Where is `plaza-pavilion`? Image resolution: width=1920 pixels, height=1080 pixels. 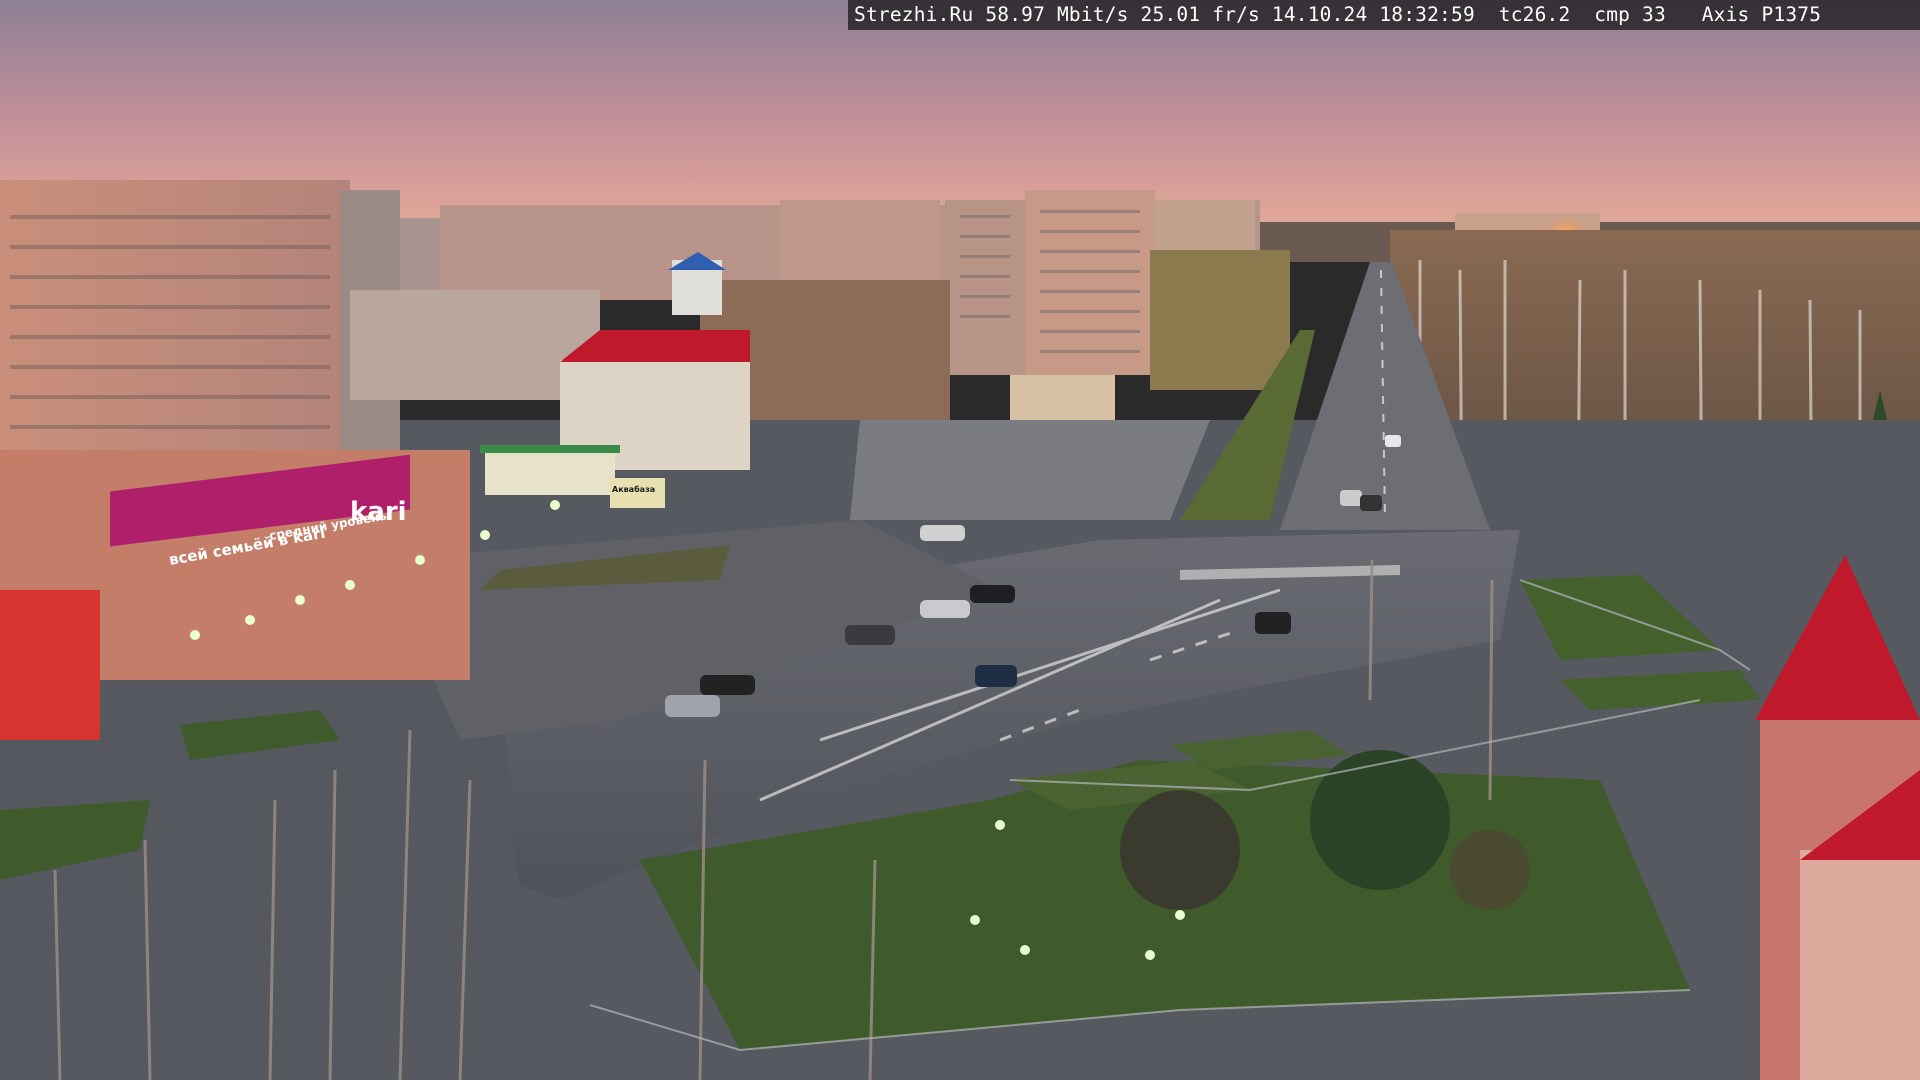
plaza-pavilion is located at coordinates (1062, 397).